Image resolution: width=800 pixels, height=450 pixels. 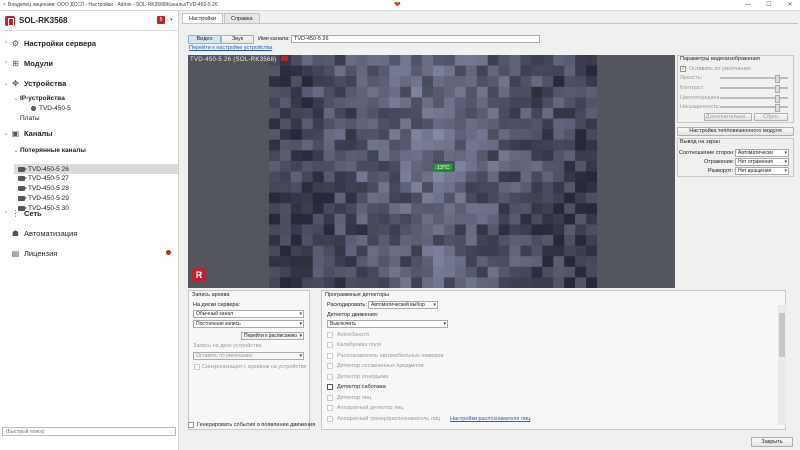 What do you see at coordinates (387, 324) in the screenshot?
I see `motion-detector-select: Выключить` at bounding box center [387, 324].